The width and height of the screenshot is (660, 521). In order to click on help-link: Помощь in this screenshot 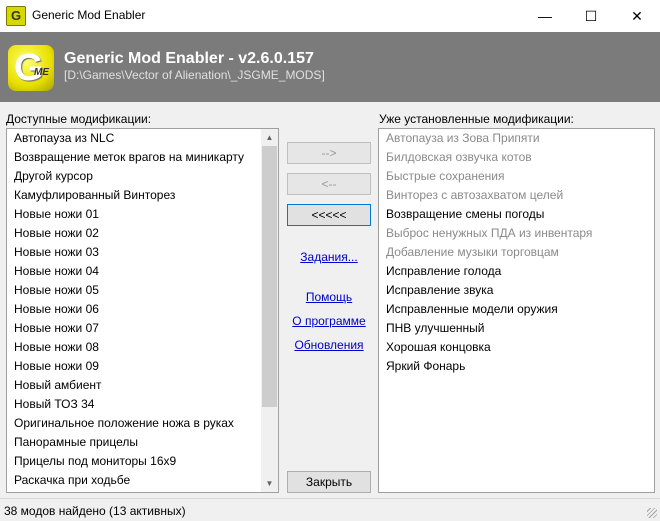, I will do `click(329, 297)`.